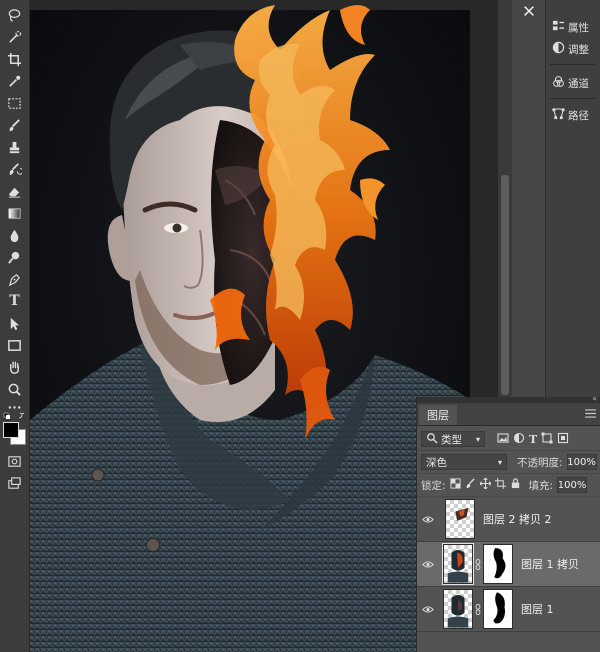 The width and height of the screenshot is (600, 652). I want to click on filter-pixel-icon, so click(503, 439).